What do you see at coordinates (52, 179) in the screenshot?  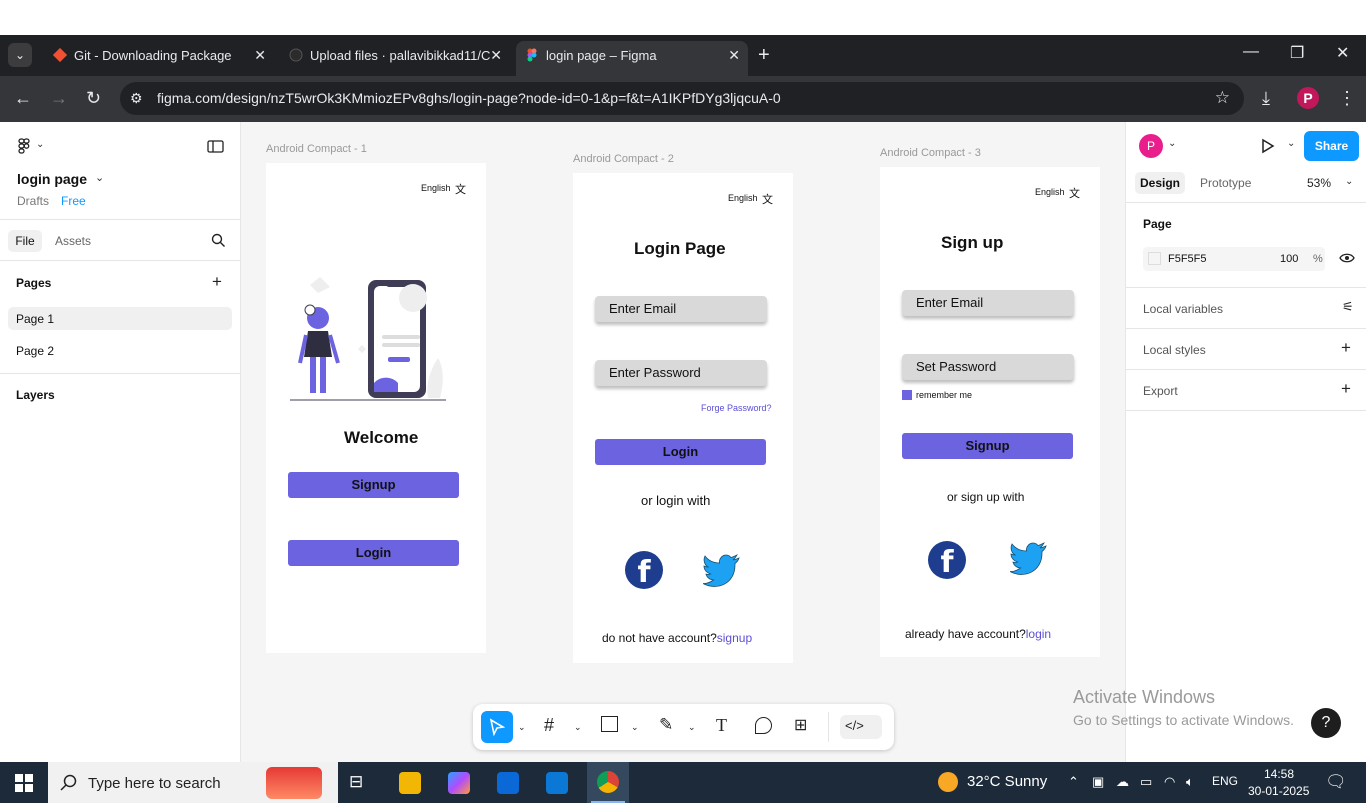 I see `file-name: login page` at bounding box center [52, 179].